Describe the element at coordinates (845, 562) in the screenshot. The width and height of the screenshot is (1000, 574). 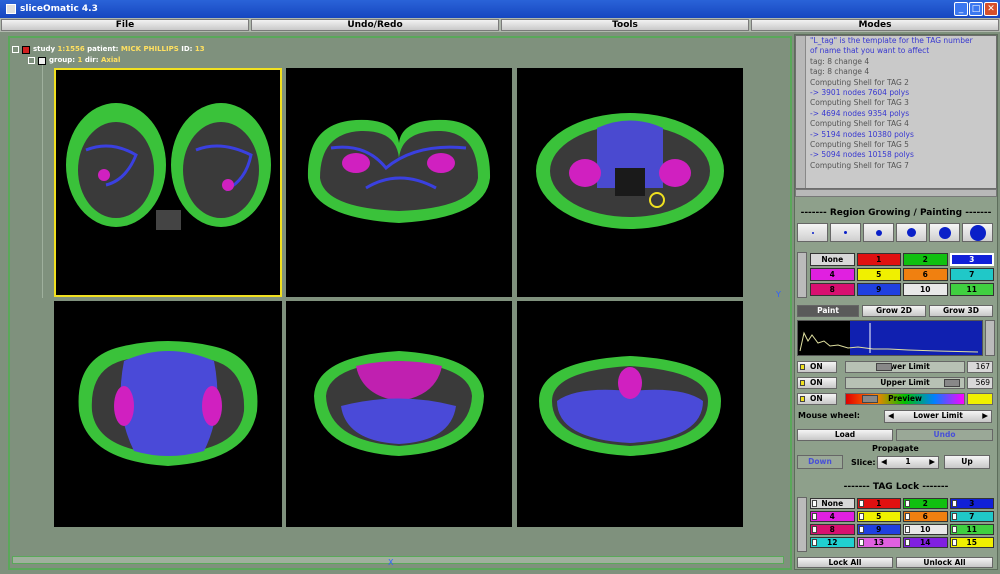
I see `lock-all-button: Lock All` at that location.